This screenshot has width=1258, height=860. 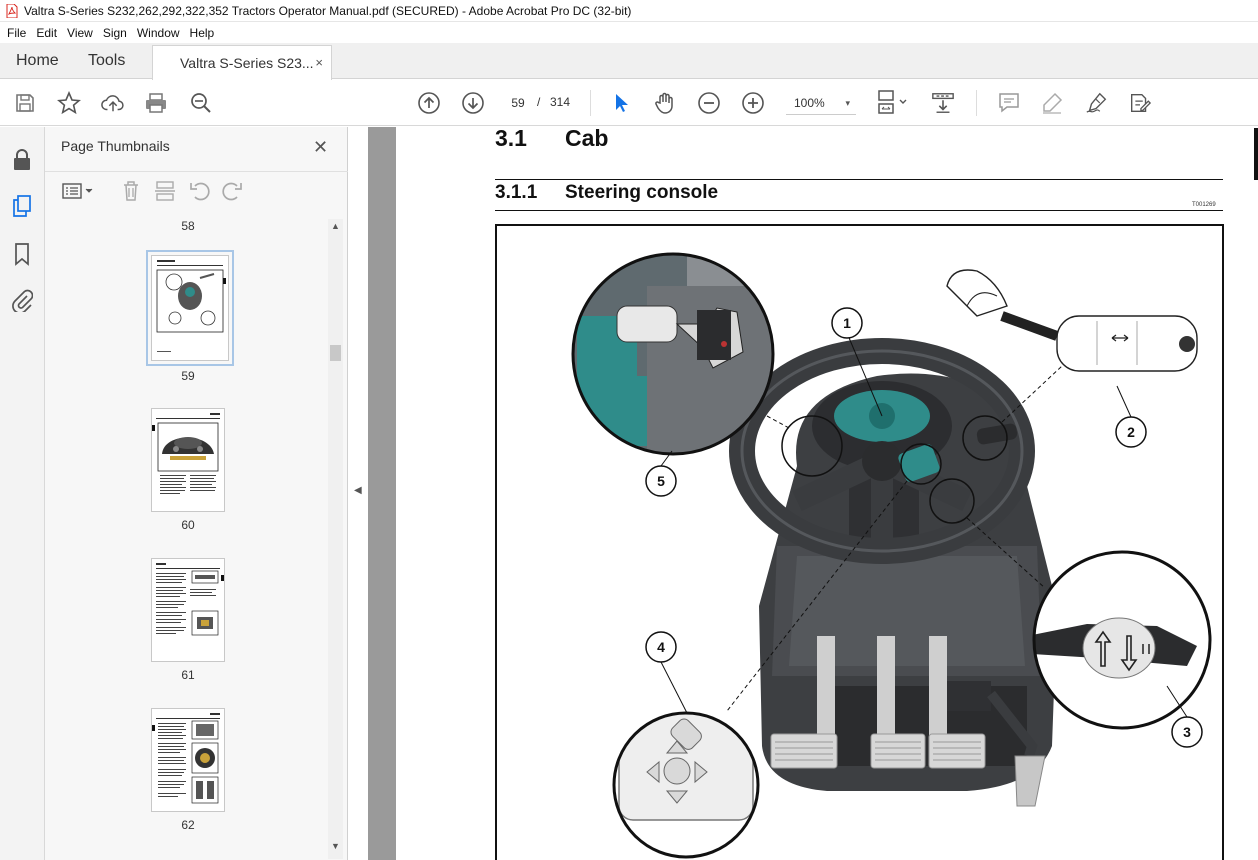 What do you see at coordinates (319, 62) in the screenshot?
I see `tab-close-icon: ×` at bounding box center [319, 62].